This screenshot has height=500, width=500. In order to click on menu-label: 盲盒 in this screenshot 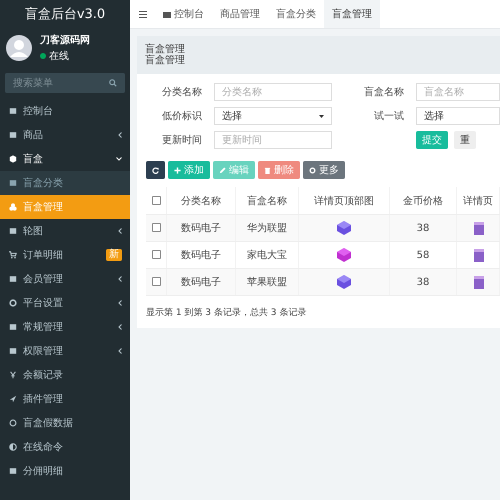, I will do `click(33, 159)`.